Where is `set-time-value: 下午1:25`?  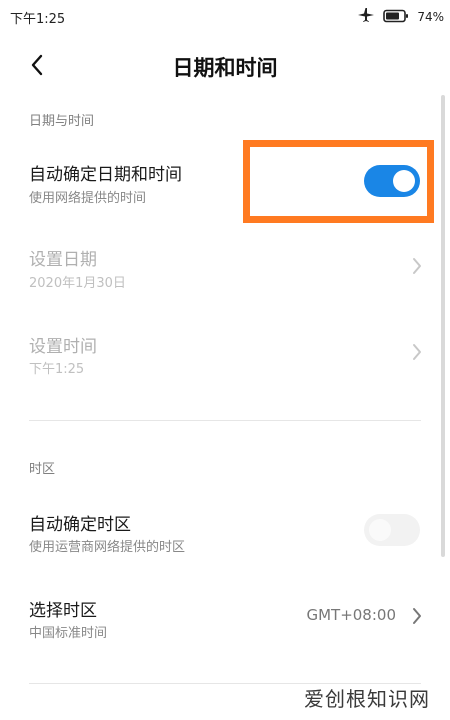
set-time-value: 下午1:25 is located at coordinates (57, 369).